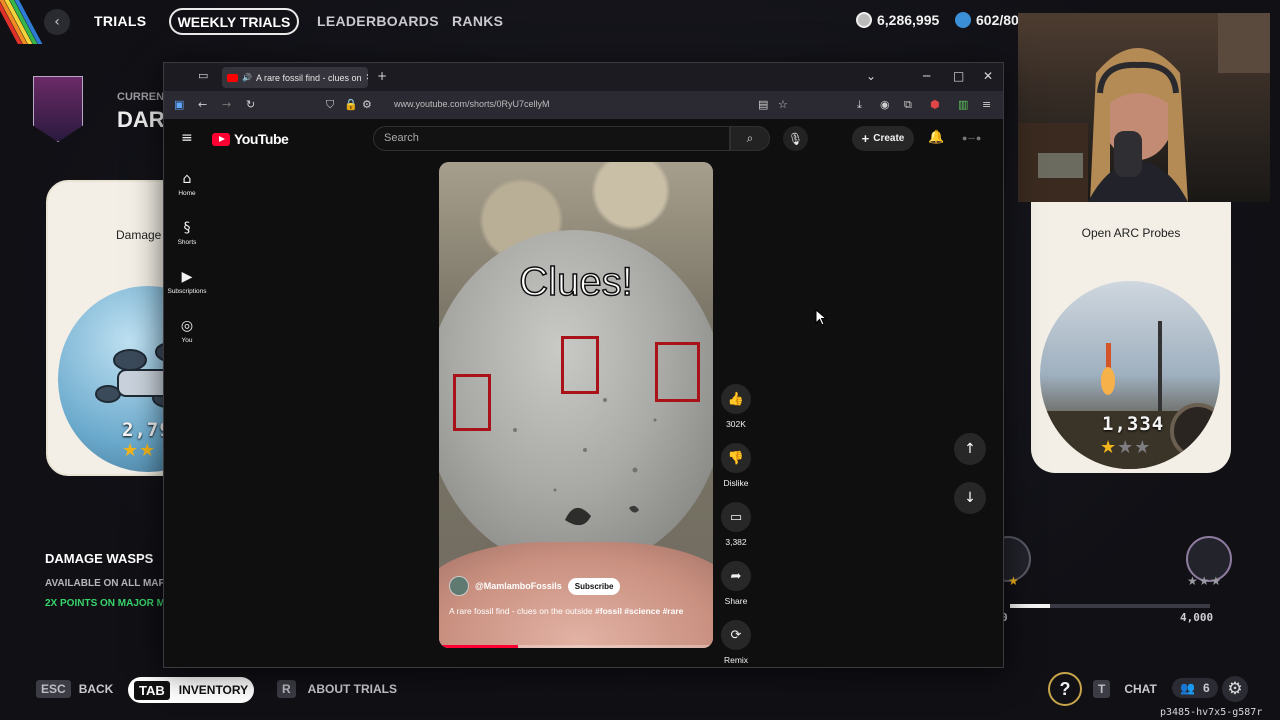 Image resolution: width=1280 pixels, height=720 pixels. What do you see at coordinates (736, 635) in the screenshot?
I see `remix-icon: ⟳` at bounding box center [736, 635].